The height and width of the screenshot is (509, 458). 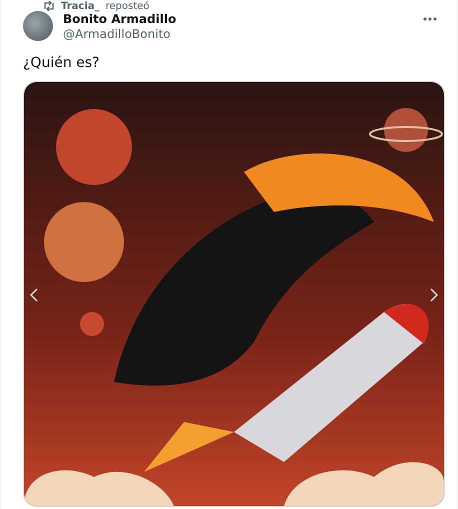 What do you see at coordinates (128, 6) in the screenshot?
I see `repost-label: reposteó` at bounding box center [128, 6].